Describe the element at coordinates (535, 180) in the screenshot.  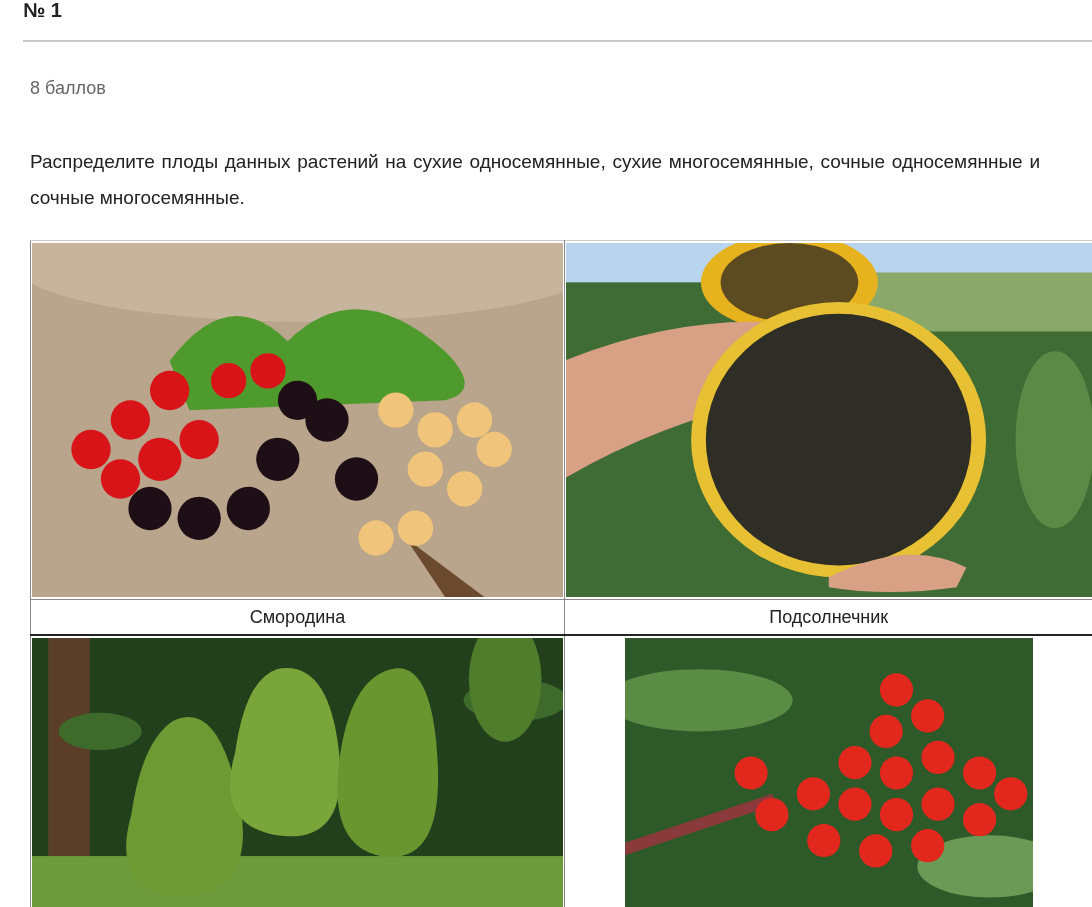
I see `task-text: Распределите плоды данных растений на сухие односемянные, сухие многосемянные, сочные односемянные и сочные многосемянные.` at that location.